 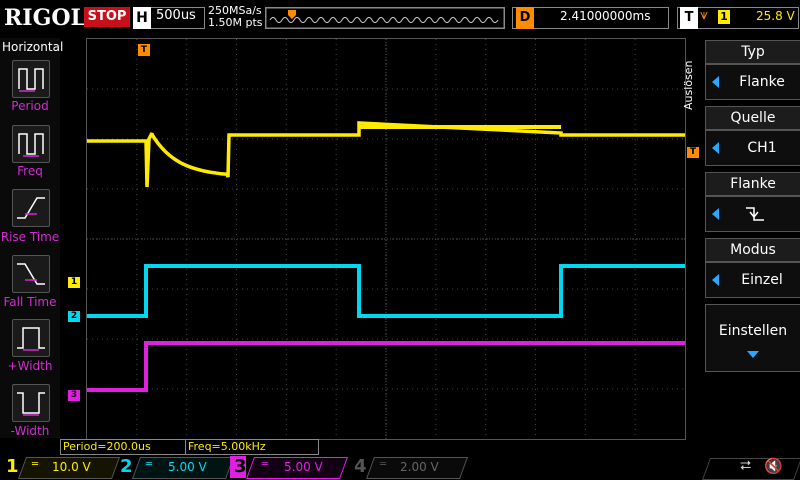 I want to click on ch2-number: 2, so click(x=126, y=466).